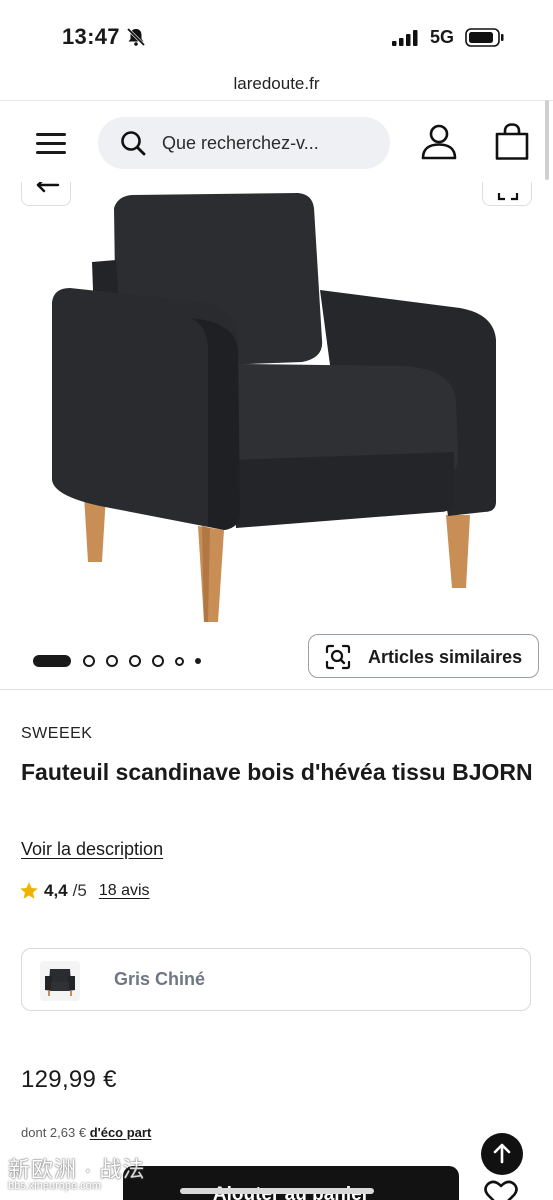 The image size is (553, 1200). I want to click on battery-icon, so click(484, 37).